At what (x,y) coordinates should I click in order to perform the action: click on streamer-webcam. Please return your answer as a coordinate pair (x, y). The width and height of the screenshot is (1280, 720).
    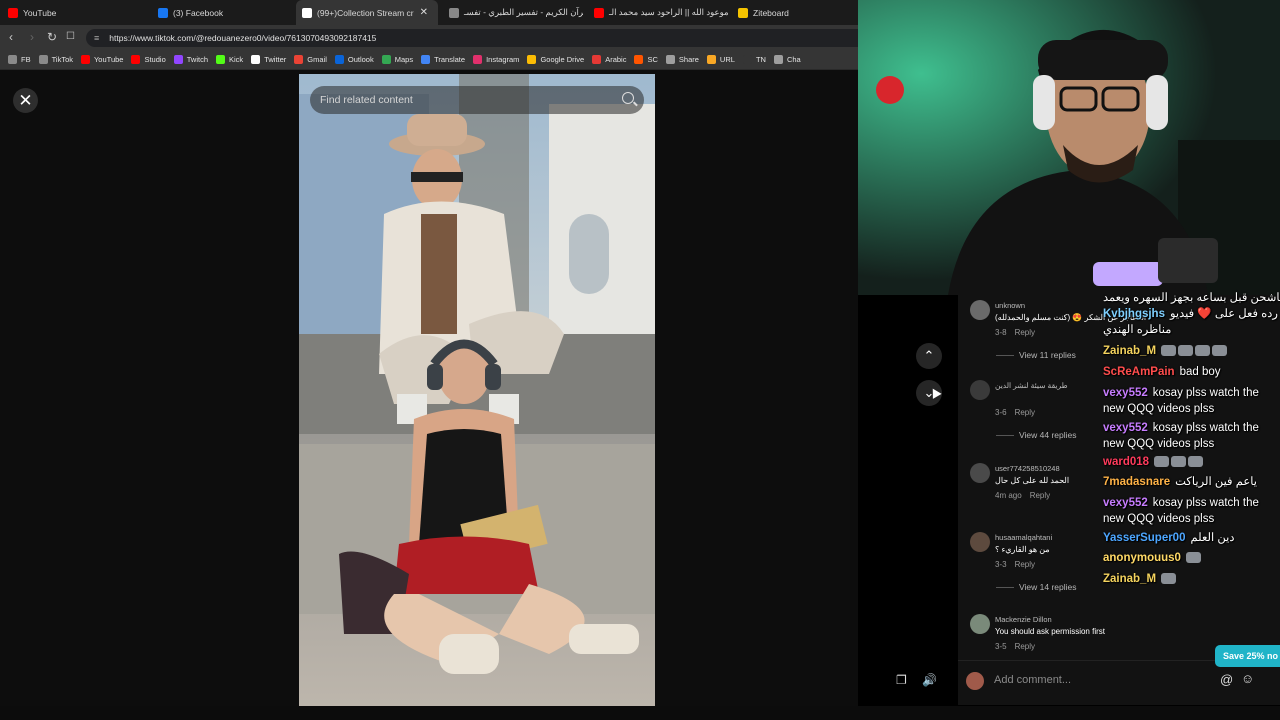
    Looking at the image, I should click on (1069, 147).